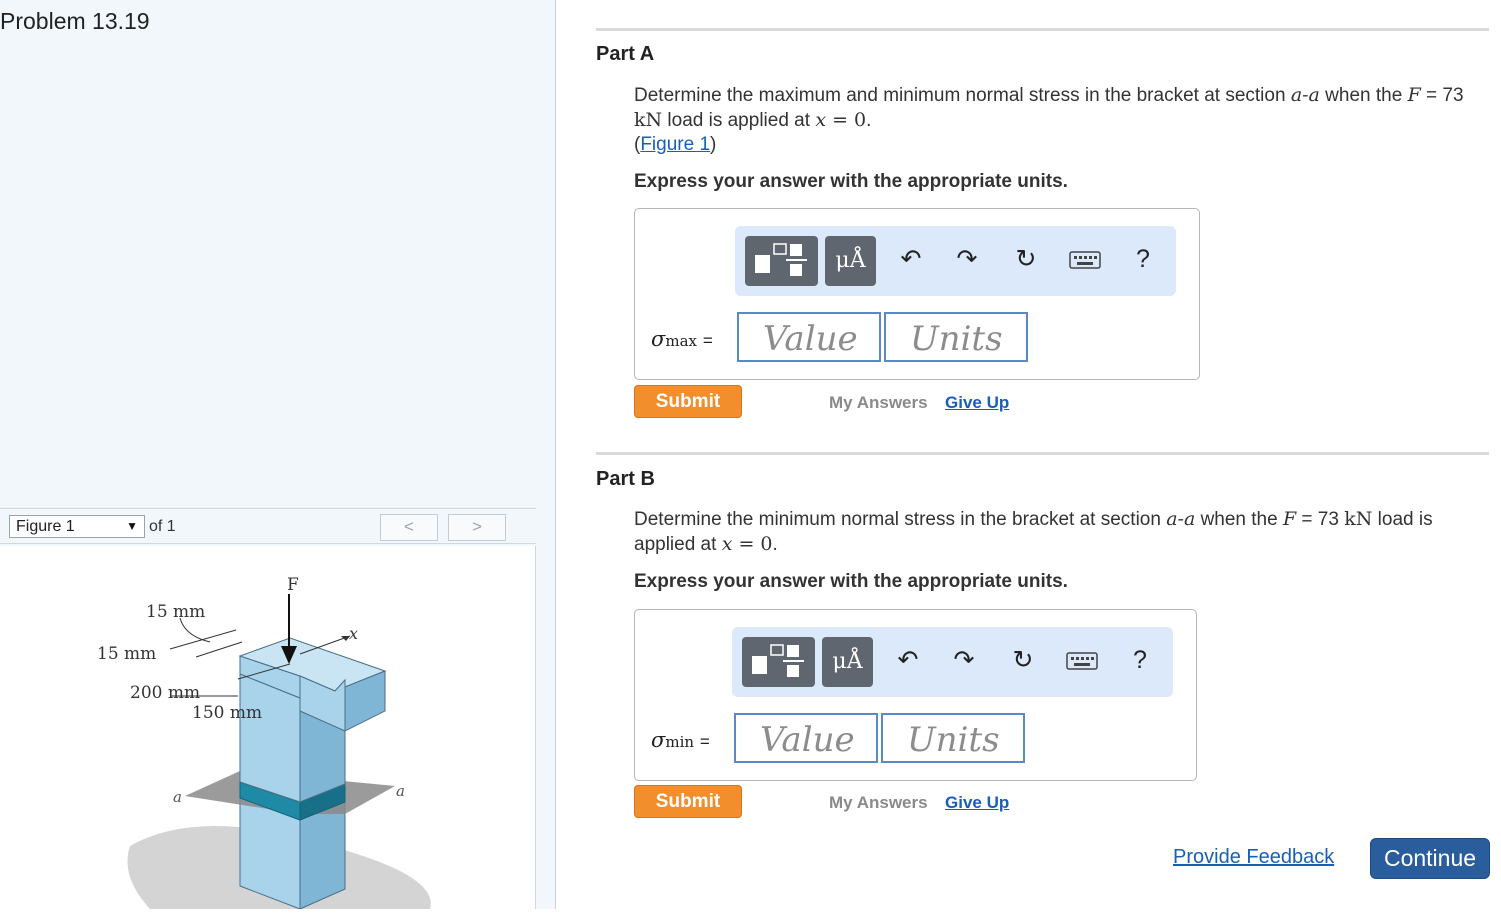 Image resolution: width=1501 pixels, height=914 pixels. Describe the element at coordinates (1253, 857) in the screenshot. I see `provide-feedback-link: Provide Feedback` at that location.